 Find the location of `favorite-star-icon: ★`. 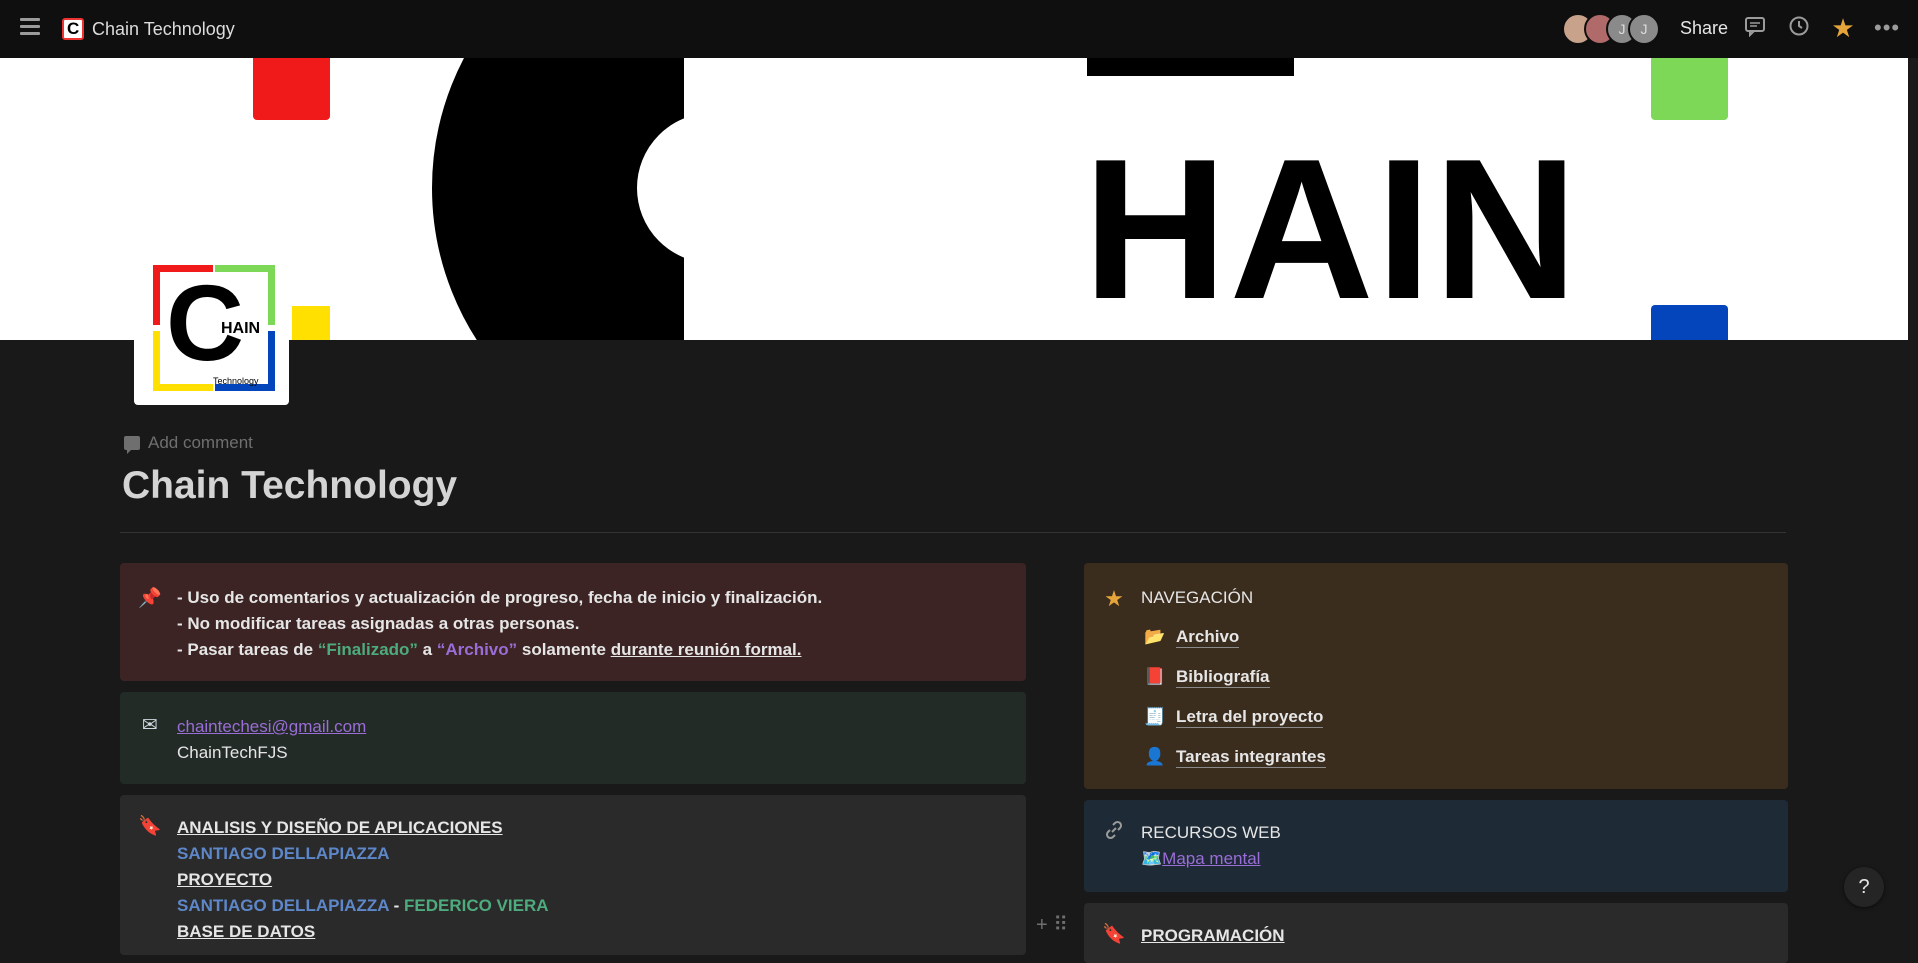

favorite-star-icon: ★ is located at coordinates (1843, 28).